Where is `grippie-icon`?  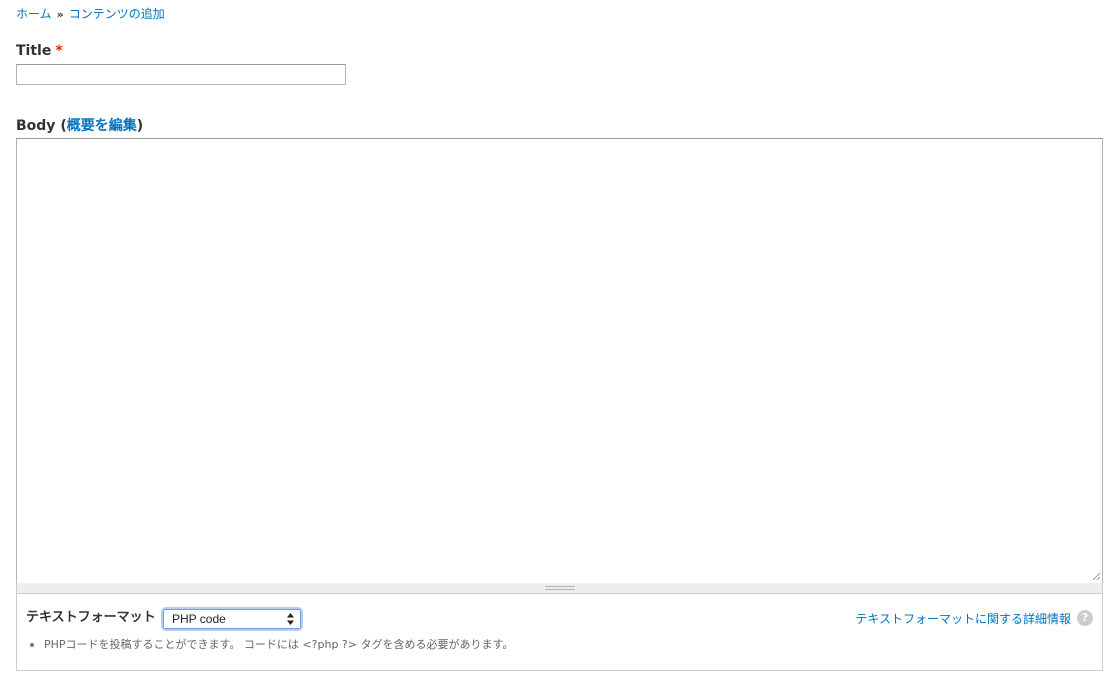
grippie-icon is located at coordinates (560, 588).